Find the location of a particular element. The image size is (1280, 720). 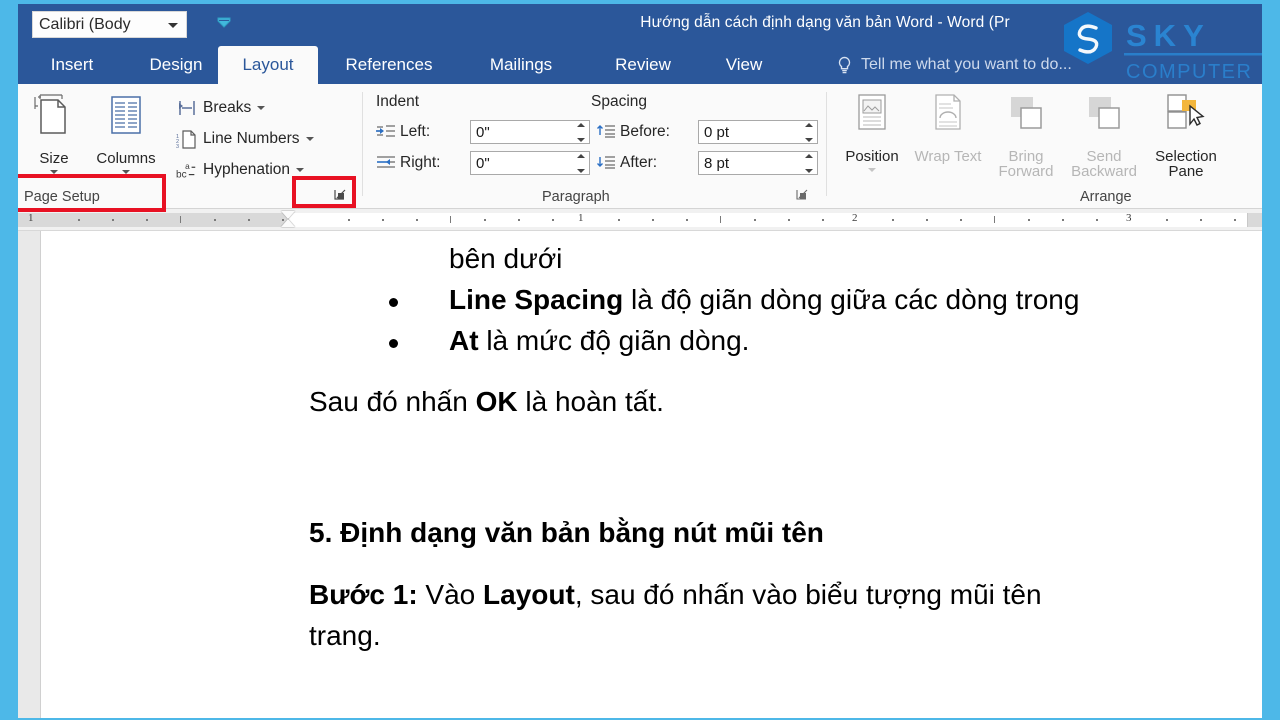

position-label: Position is located at coordinates (872, 156).